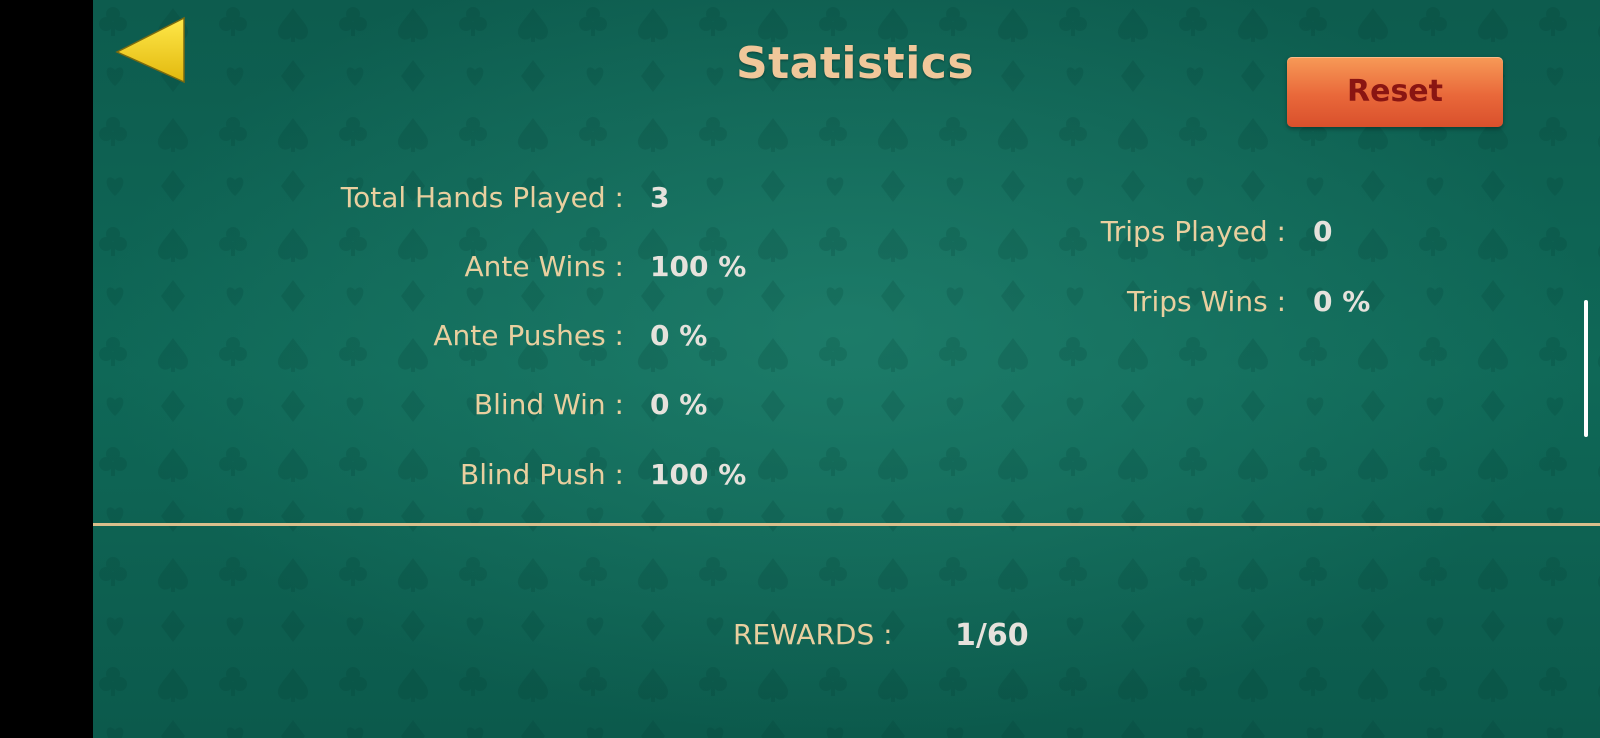  Describe the element at coordinates (482, 197) in the screenshot. I see `stat-label: Total Hands Played :` at that location.